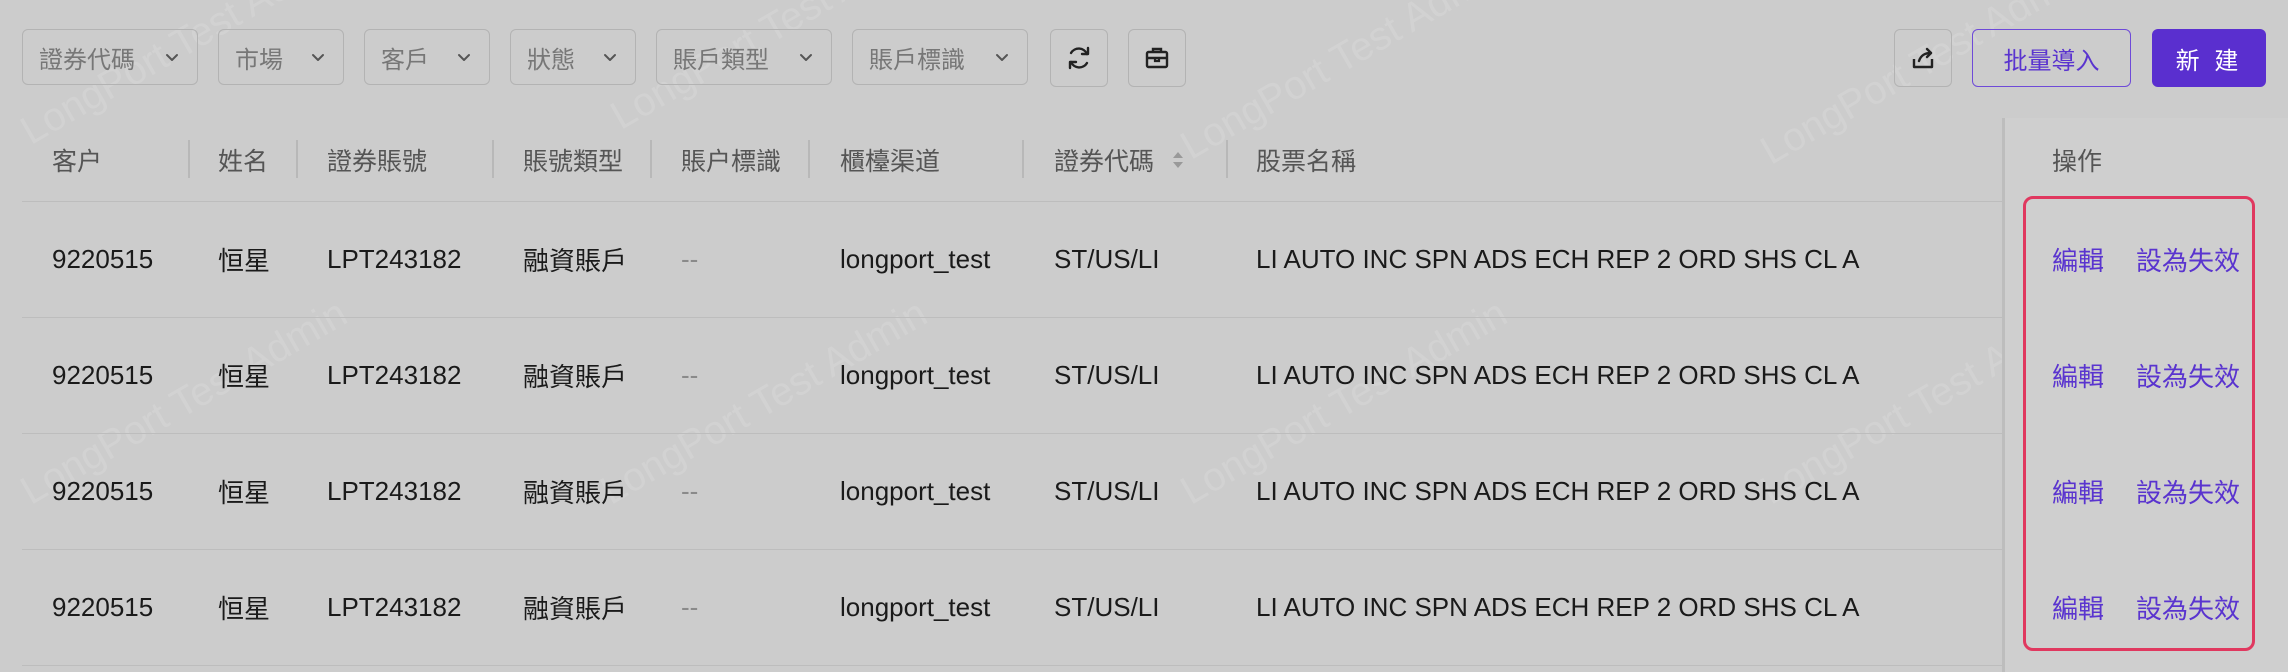 This screenshot has height=672, width=2288. Describe the element at coordinates (2077, 161) in the screenshot. I see `column-header-operations: 操作` at that location.